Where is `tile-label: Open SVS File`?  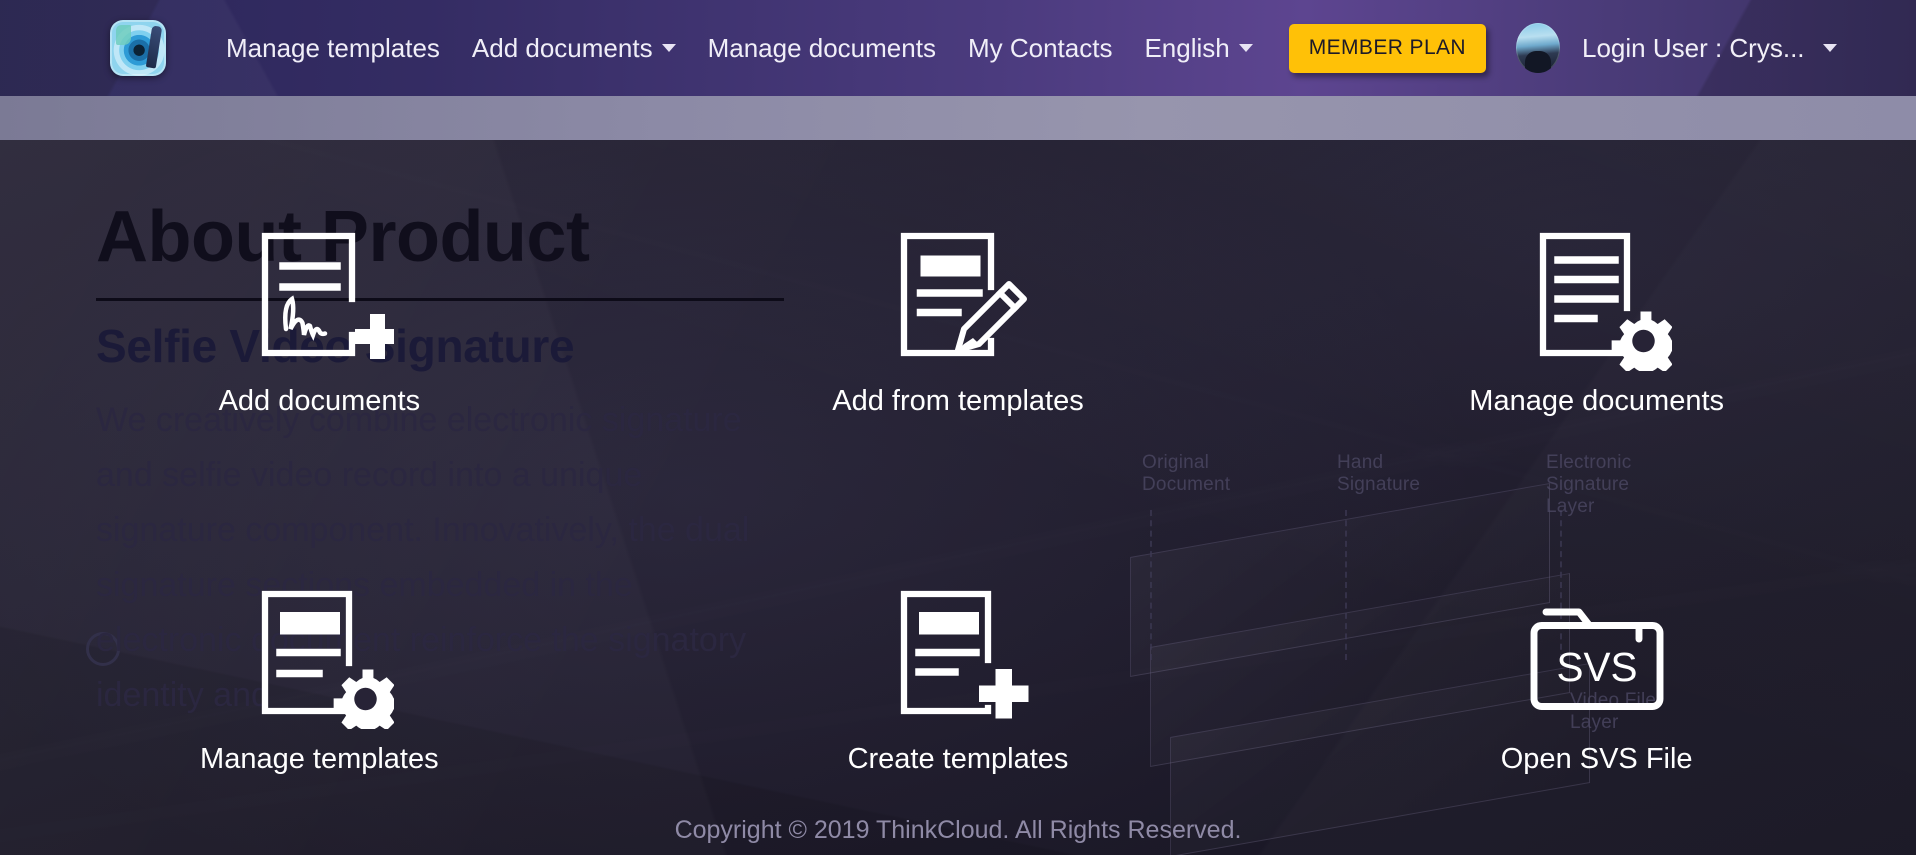 tile-label: Open SVS File is located at coordinates (1596, 758).